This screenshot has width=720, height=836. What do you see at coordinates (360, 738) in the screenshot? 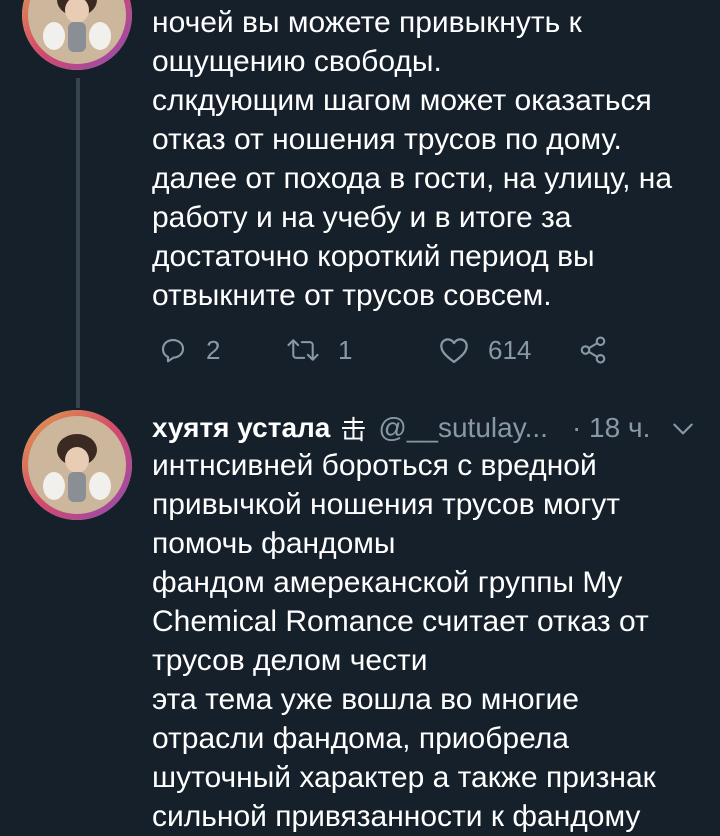
I see `tweet-text-line: отрасли фандома, приобрела` at bounding box center [360, 738].